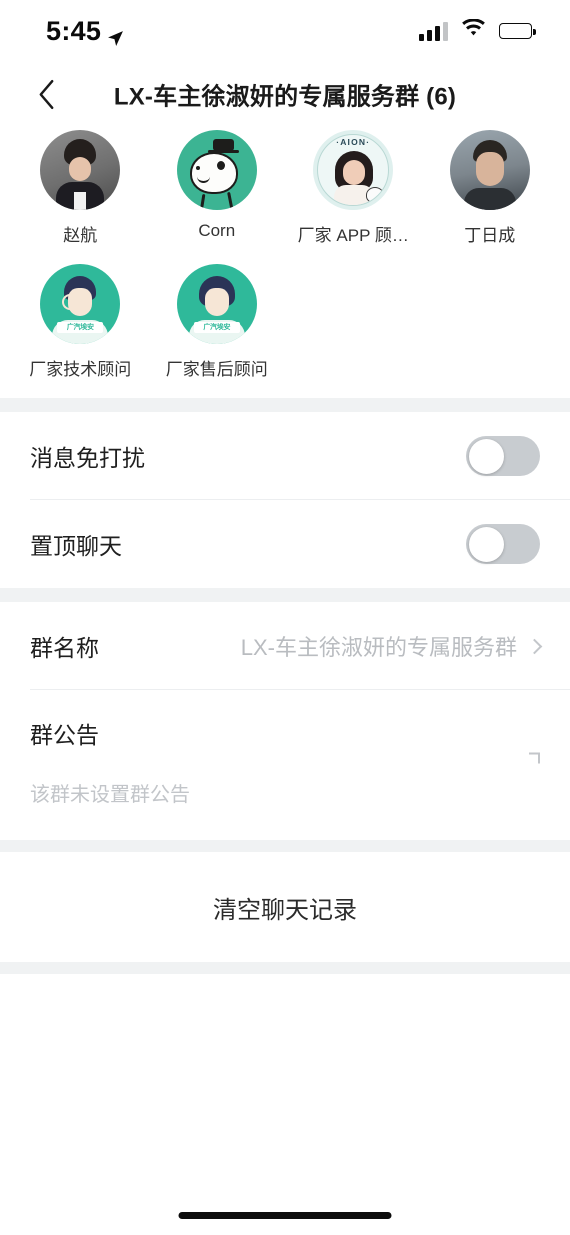  What do you see at coordinates (217, 230) in the screenshot?
I see `member-name: Corn` at bounding box center [217, 230].